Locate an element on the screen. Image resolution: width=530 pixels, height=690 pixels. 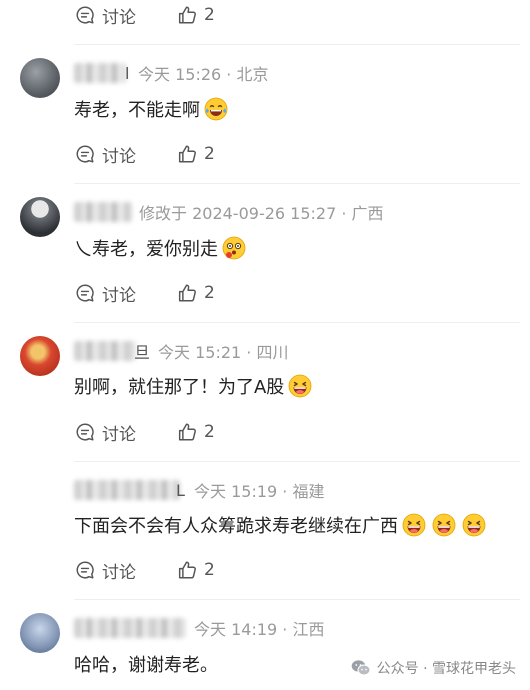
comment-meta: 今天 15:19 · 福建 is located at coordinates (259, 491).